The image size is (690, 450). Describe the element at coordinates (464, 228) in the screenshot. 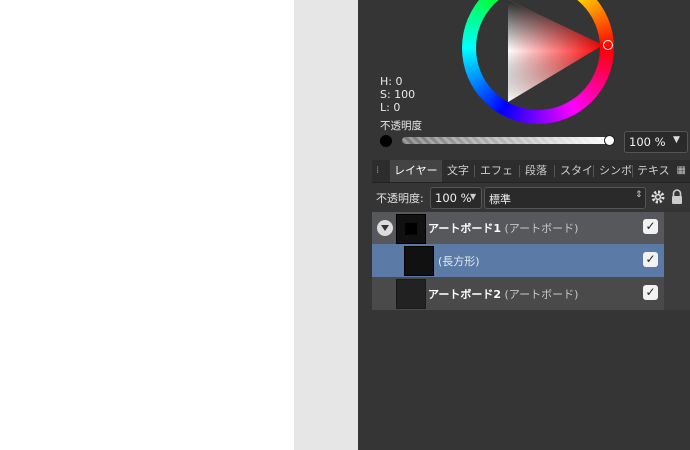

I see `layer-name: アートボード1` at that location.